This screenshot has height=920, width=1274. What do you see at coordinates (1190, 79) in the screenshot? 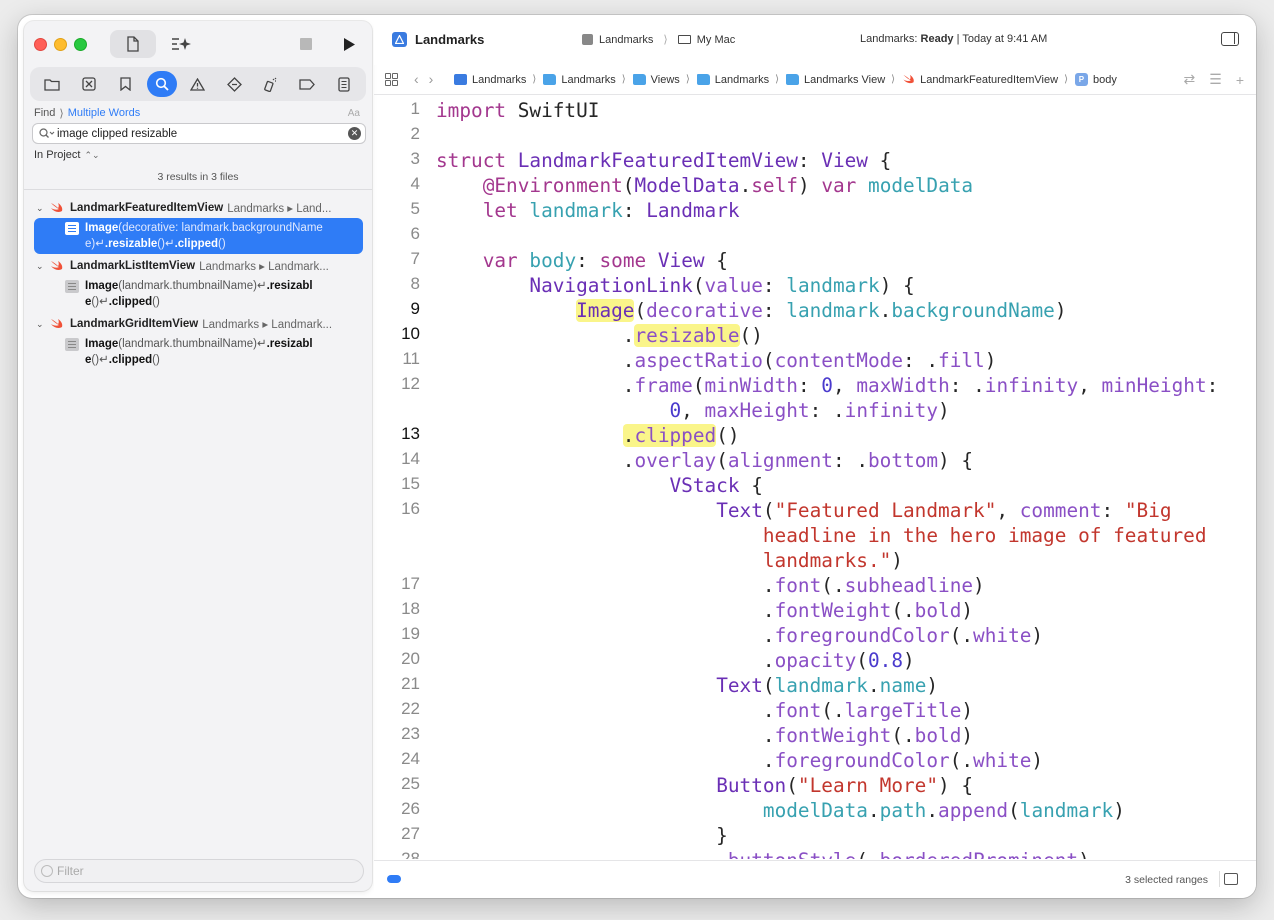
I see `refresh-icon: ⇄` at bounding box center [1190, 79].